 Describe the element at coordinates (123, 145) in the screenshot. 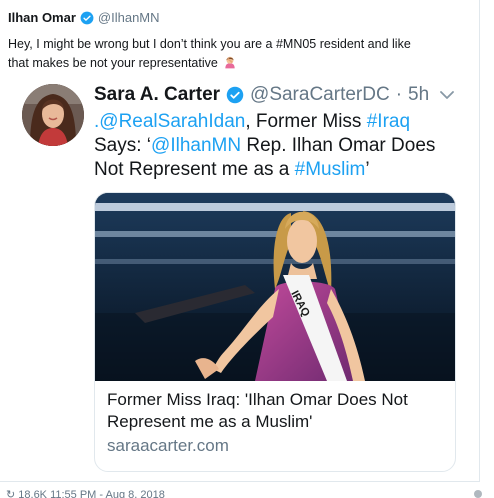

I see `quoted-text-part: Says: ‘` at that location.